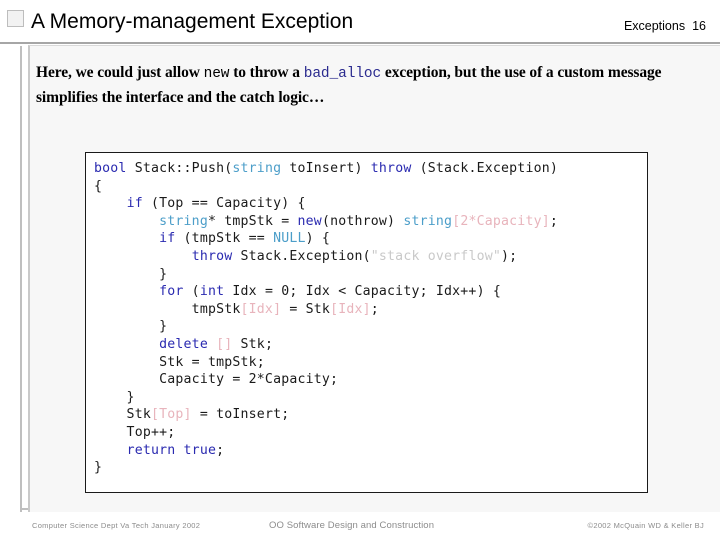  I want to click on inline-code-new: new, so click(216, 74).